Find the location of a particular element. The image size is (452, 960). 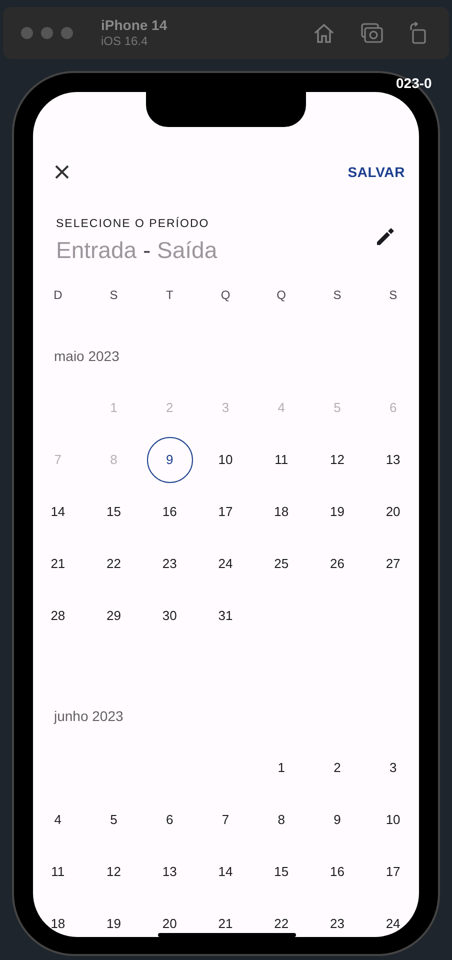

calendar-day: 29 is located at coordinates (113, 616).